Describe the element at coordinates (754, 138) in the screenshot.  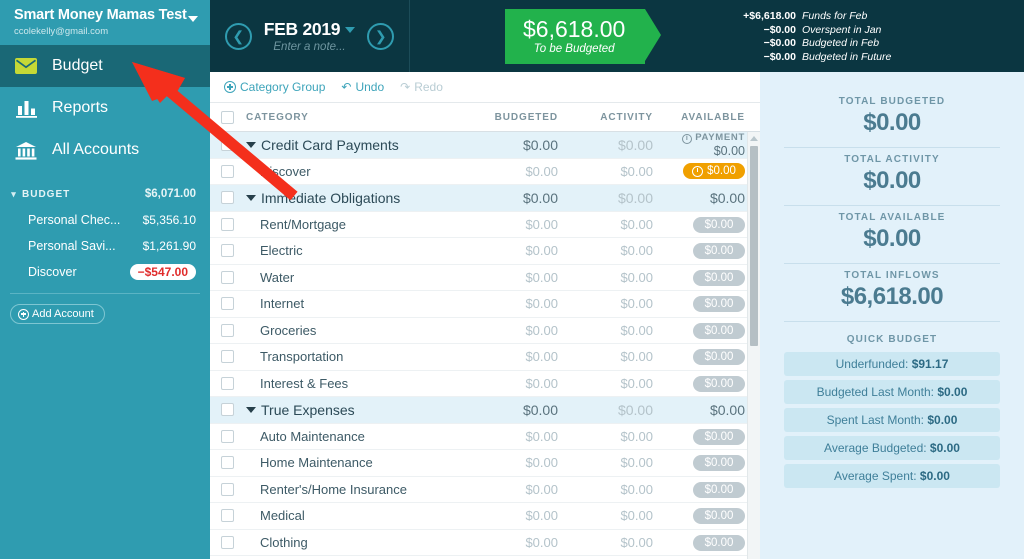
I see `scroll-up-arrow-icon` at that location.